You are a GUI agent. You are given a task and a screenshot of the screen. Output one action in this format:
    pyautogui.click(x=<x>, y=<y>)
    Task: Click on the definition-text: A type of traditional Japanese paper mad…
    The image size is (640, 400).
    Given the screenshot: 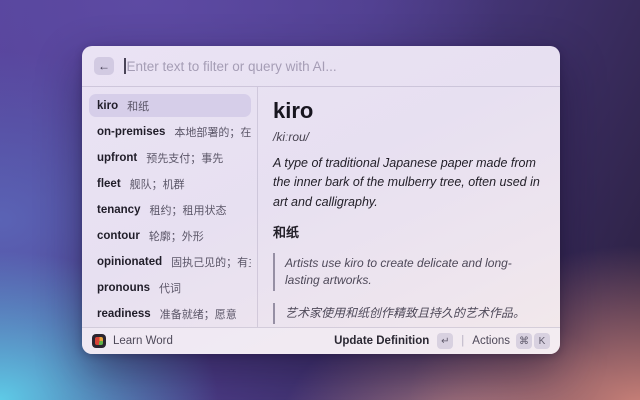 What is the action you would take?
    pyautogui.click(x=406, y=182)
    